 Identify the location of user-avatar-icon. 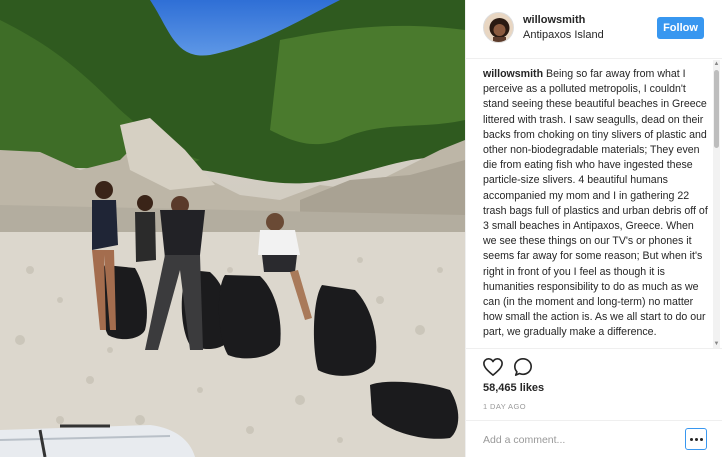
(498, 27).